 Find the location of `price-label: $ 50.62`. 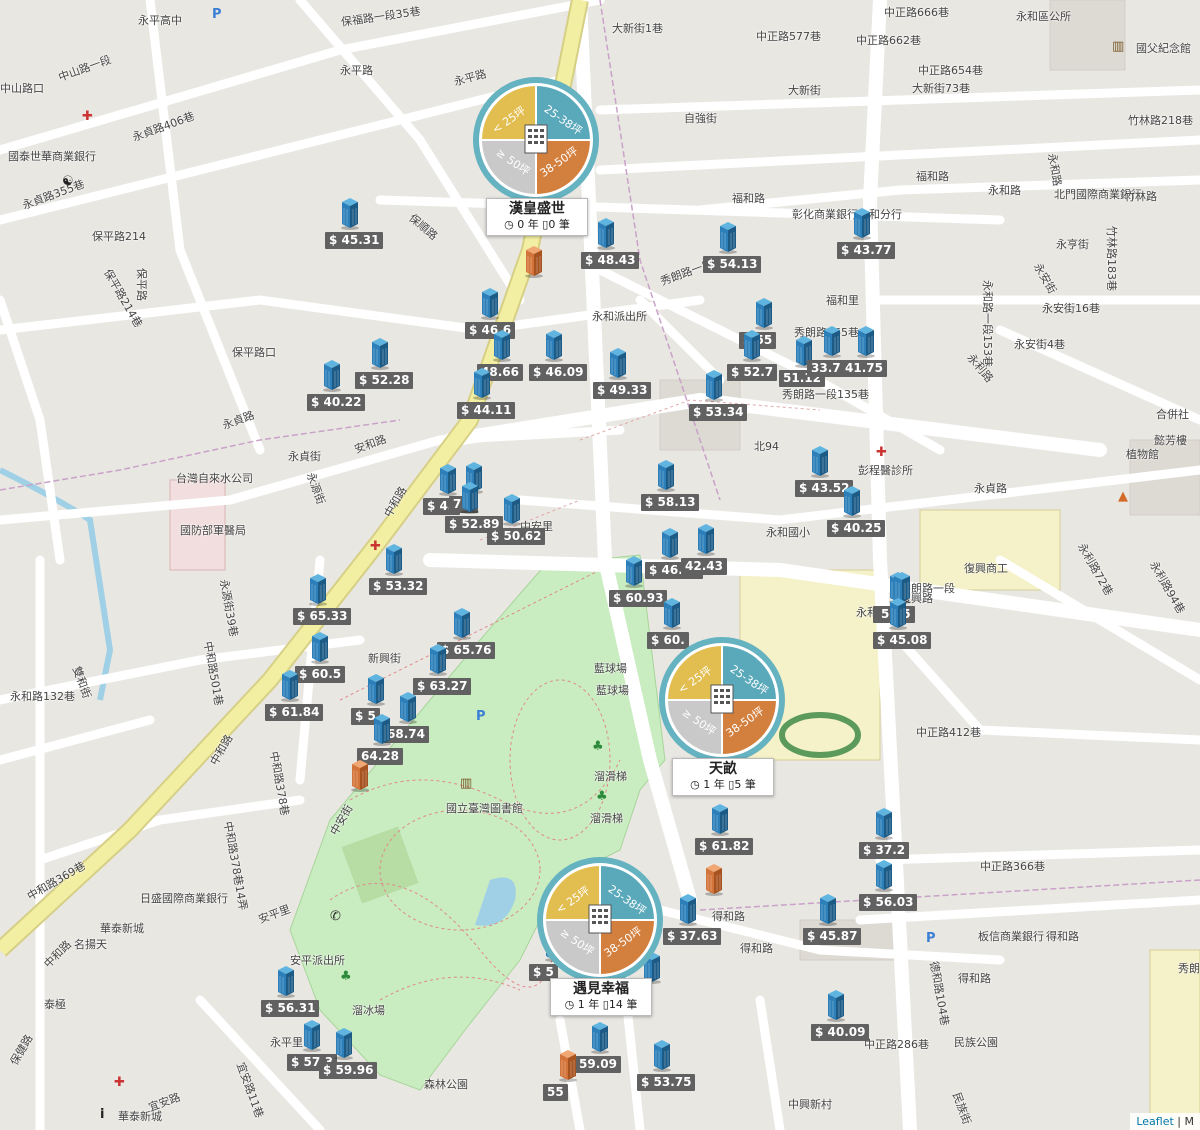

price-label: $ 50.62 is located at coordinates (516, 536).